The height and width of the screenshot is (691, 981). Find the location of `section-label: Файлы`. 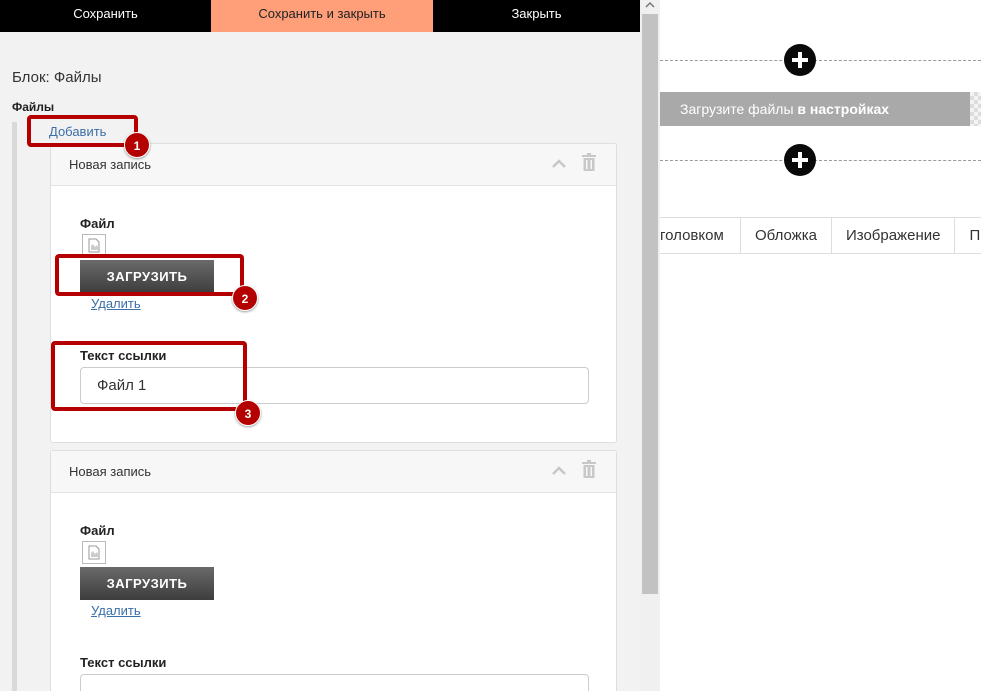

section-label: Файлы is located at coordinates (33, 107).